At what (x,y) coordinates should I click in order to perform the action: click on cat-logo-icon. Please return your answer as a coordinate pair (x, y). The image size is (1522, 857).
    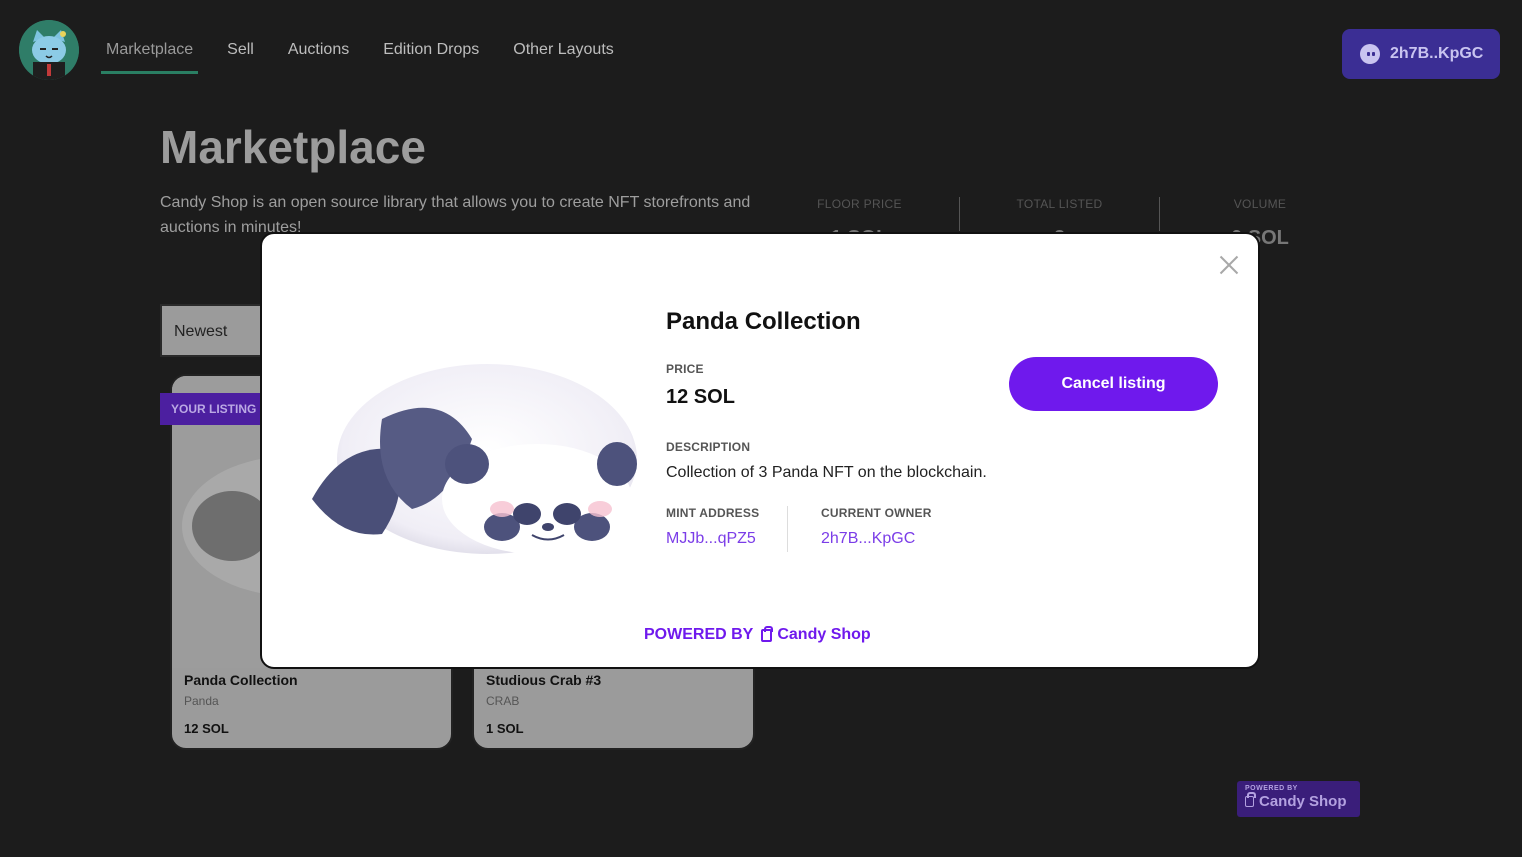
    Looking at the image, I should click on (49, 50).